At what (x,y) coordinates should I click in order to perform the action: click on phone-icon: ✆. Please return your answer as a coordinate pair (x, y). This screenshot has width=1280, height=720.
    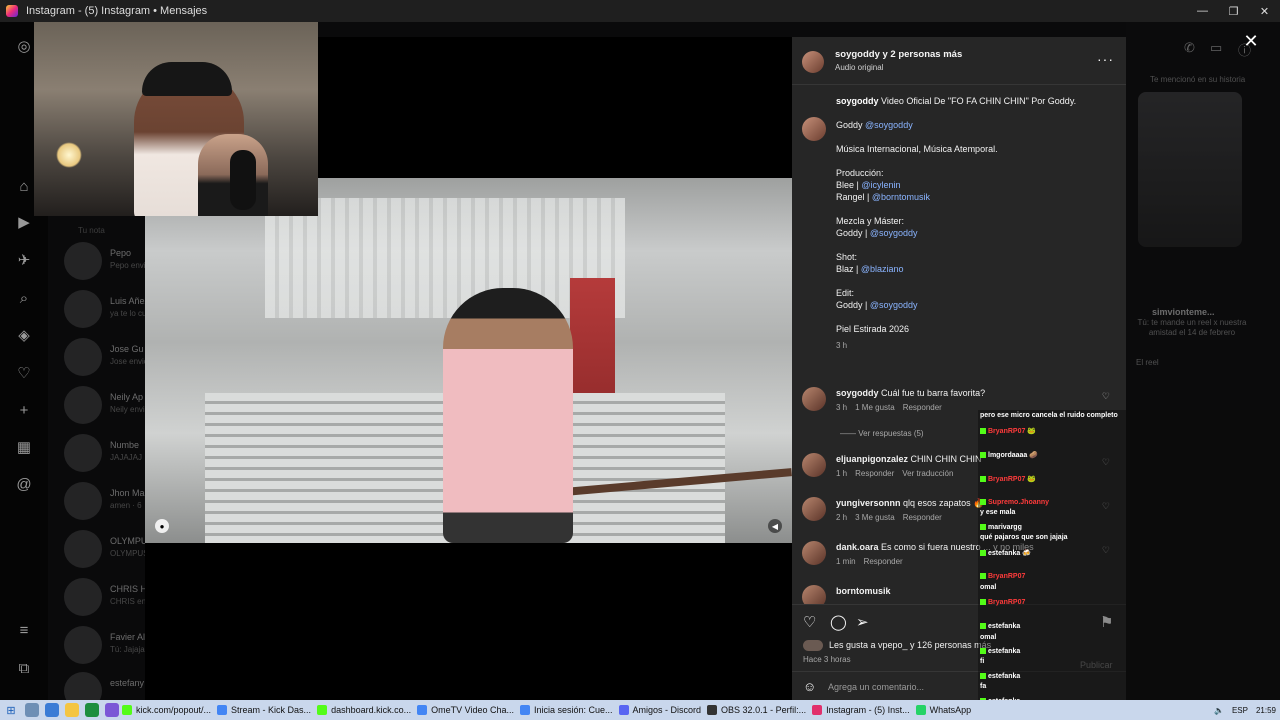
    Looking at the image, I should click on (1189, 48).